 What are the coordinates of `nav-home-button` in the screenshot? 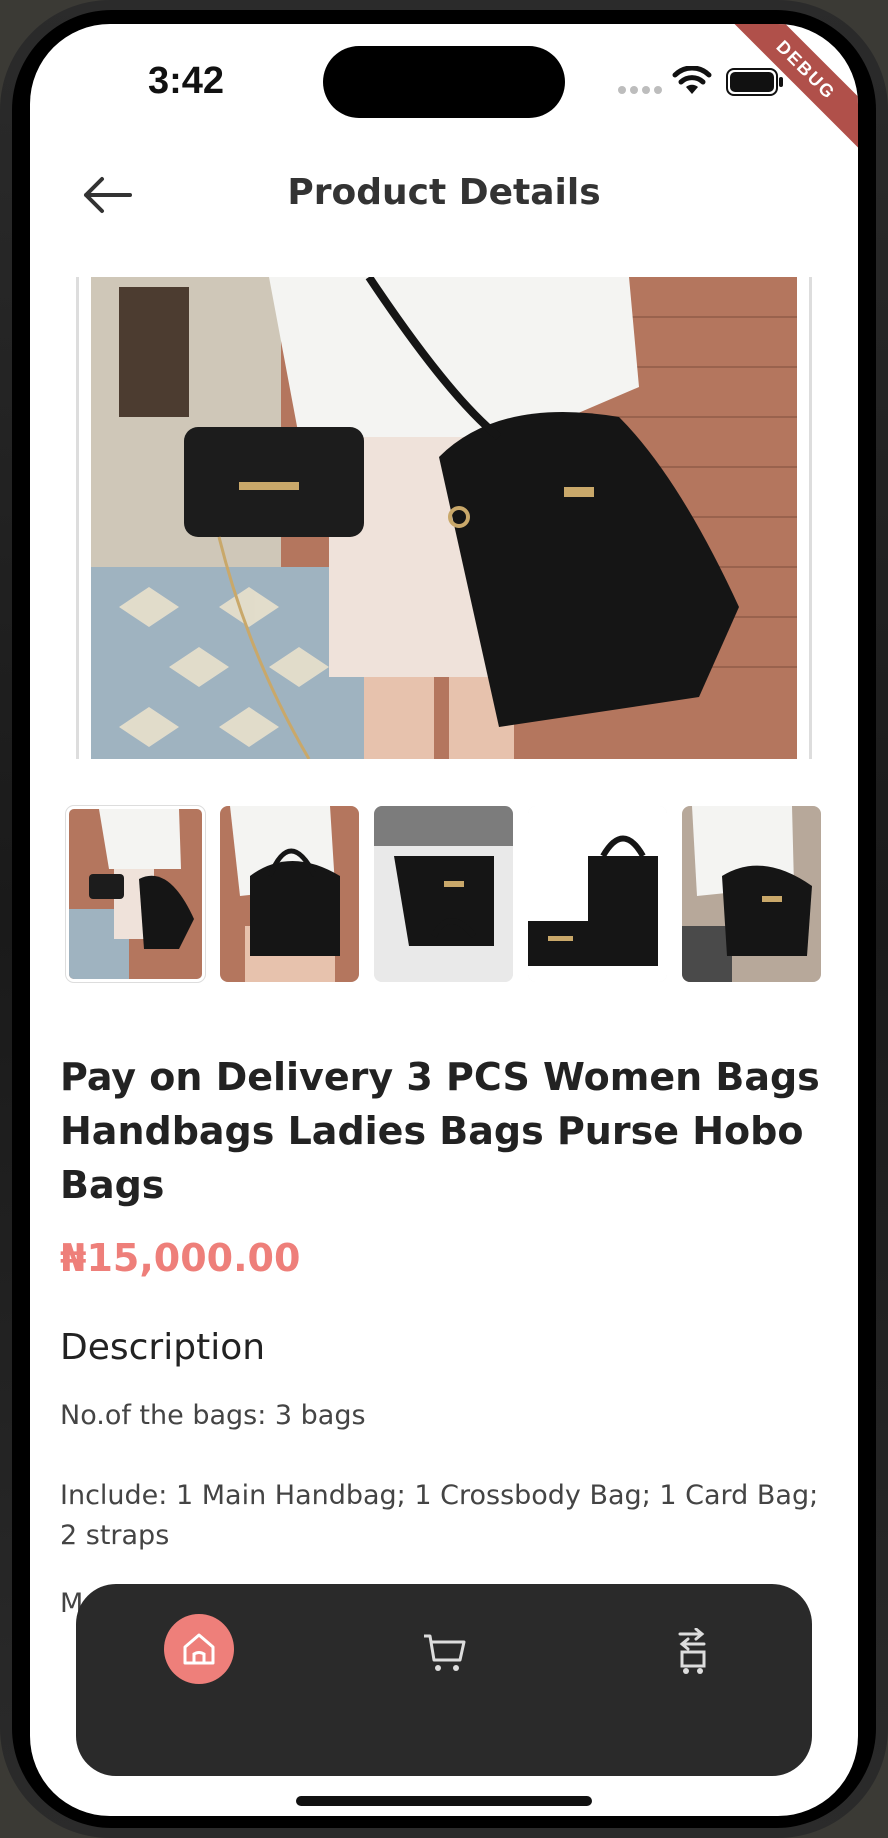 It's located at (199, 1649).